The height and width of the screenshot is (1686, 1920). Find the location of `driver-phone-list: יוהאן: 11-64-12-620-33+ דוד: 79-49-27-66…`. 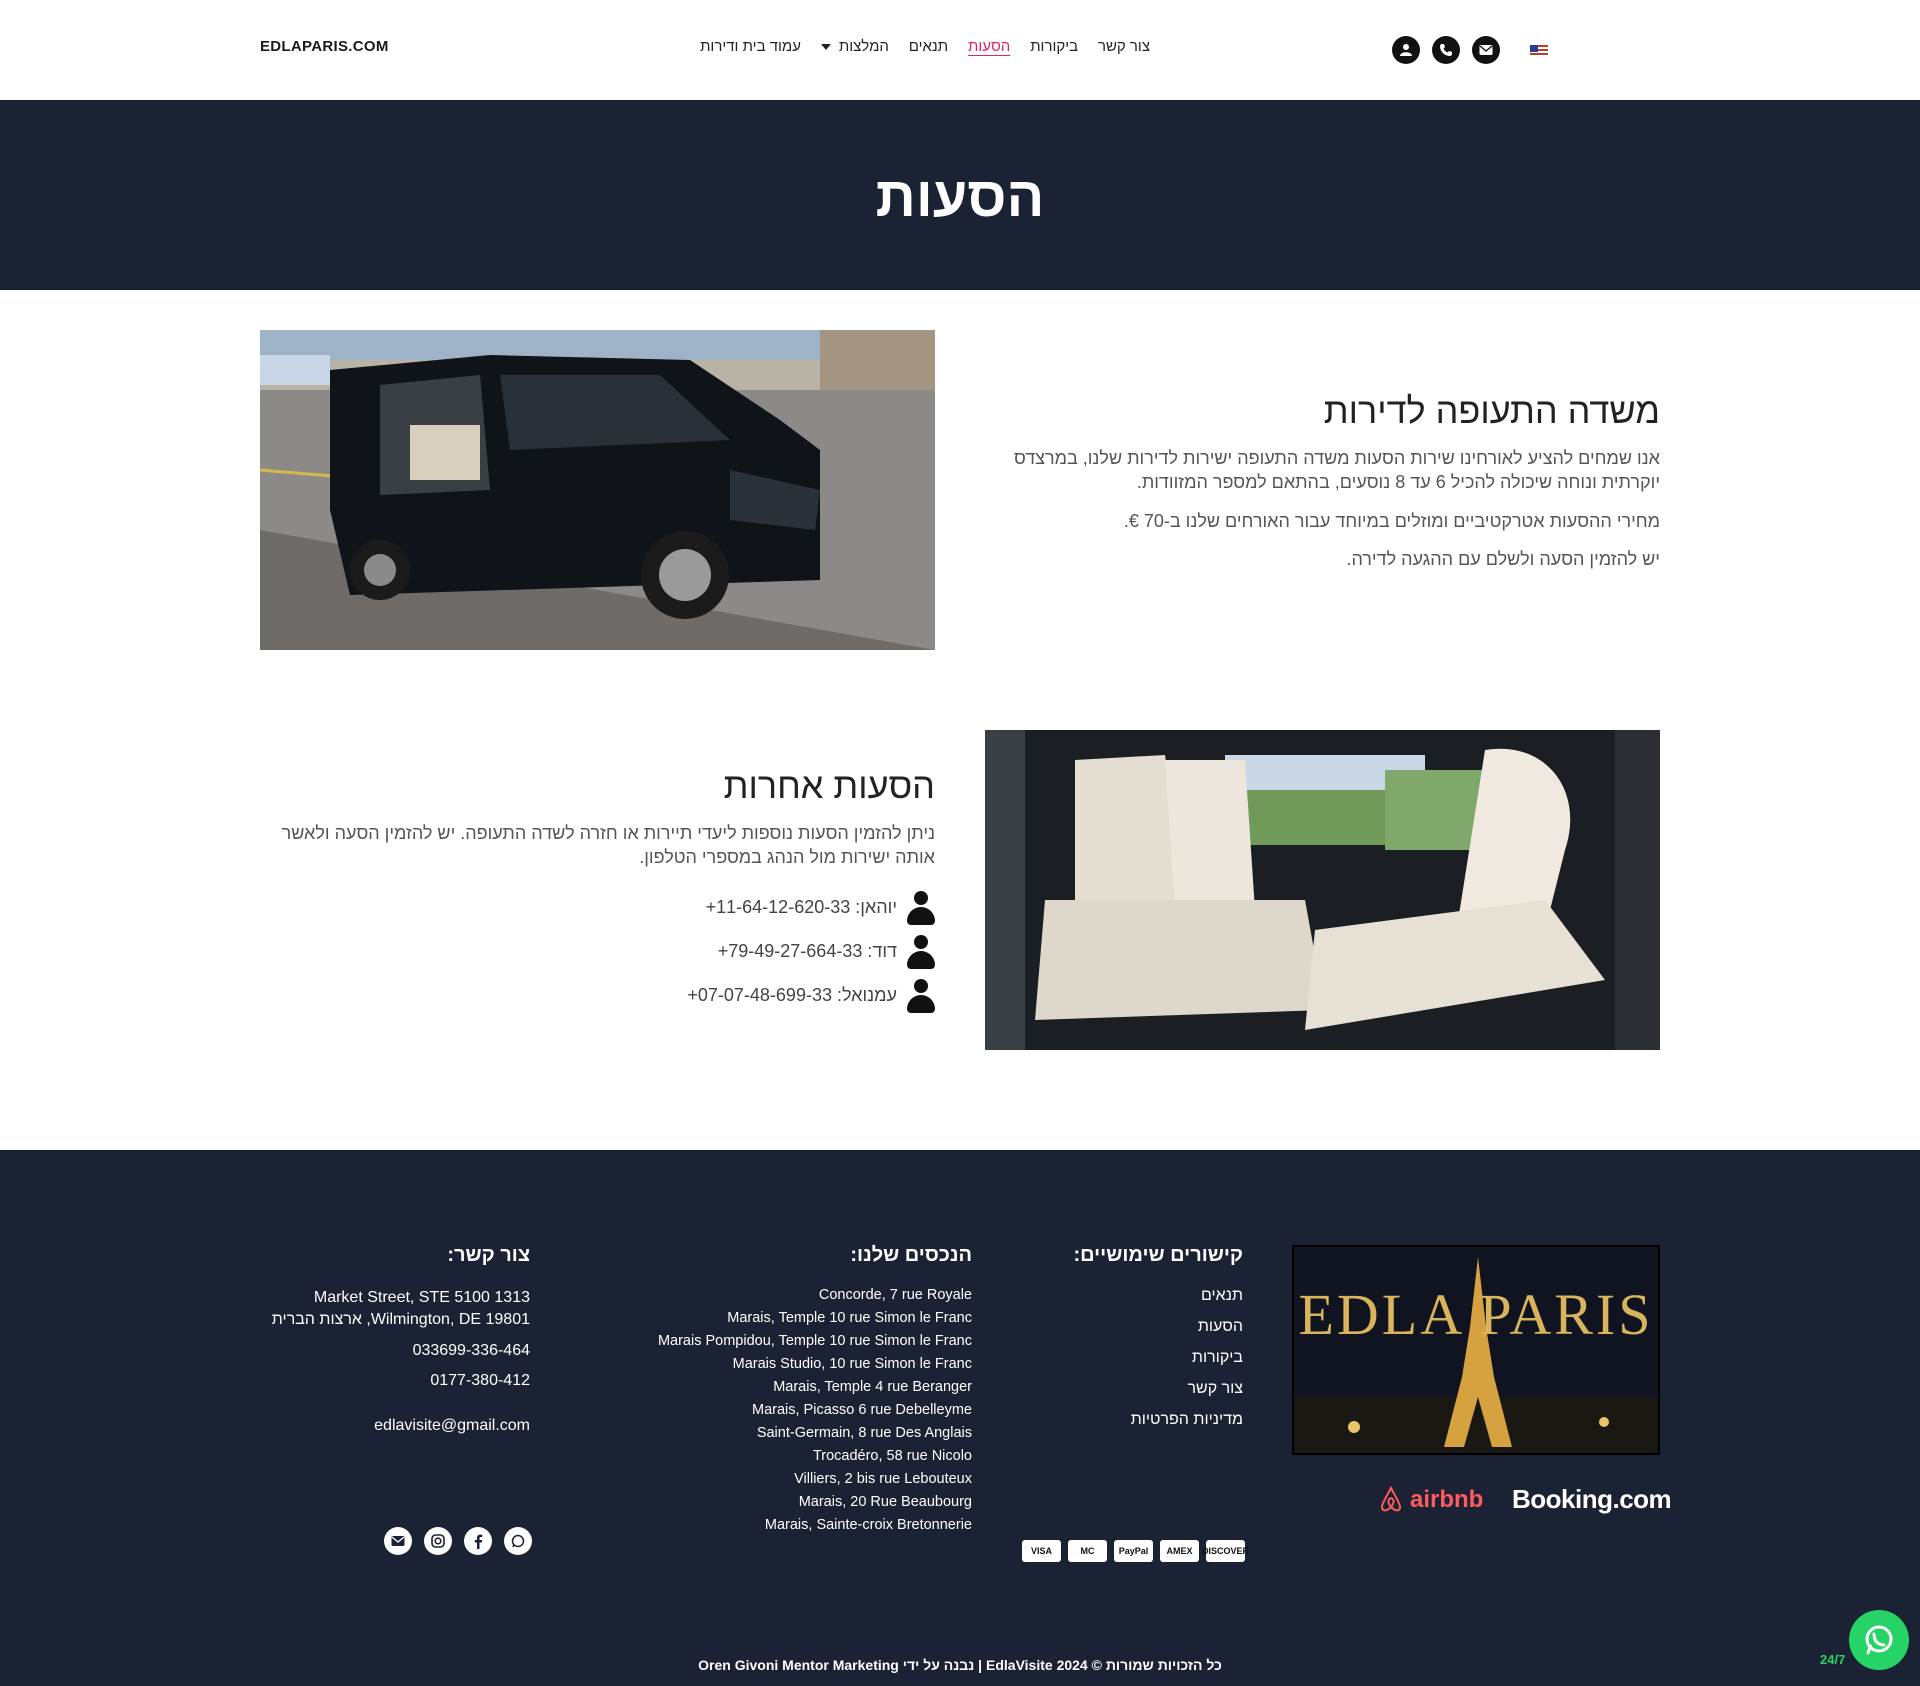

driver-phone-list: יוהאן: 11-64-12-620-33+ דוד: 79-49-27-66… is located at coordinates (597, 952).